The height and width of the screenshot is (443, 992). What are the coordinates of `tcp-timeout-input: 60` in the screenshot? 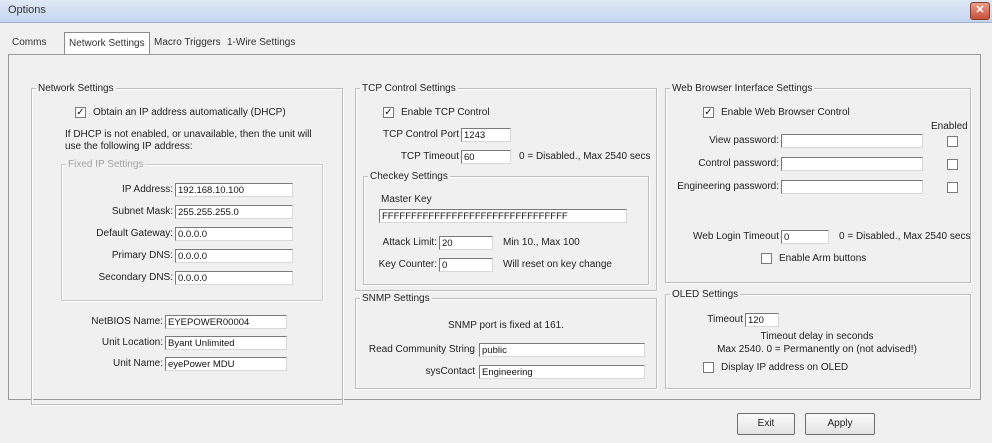 It's located at (486, 157).